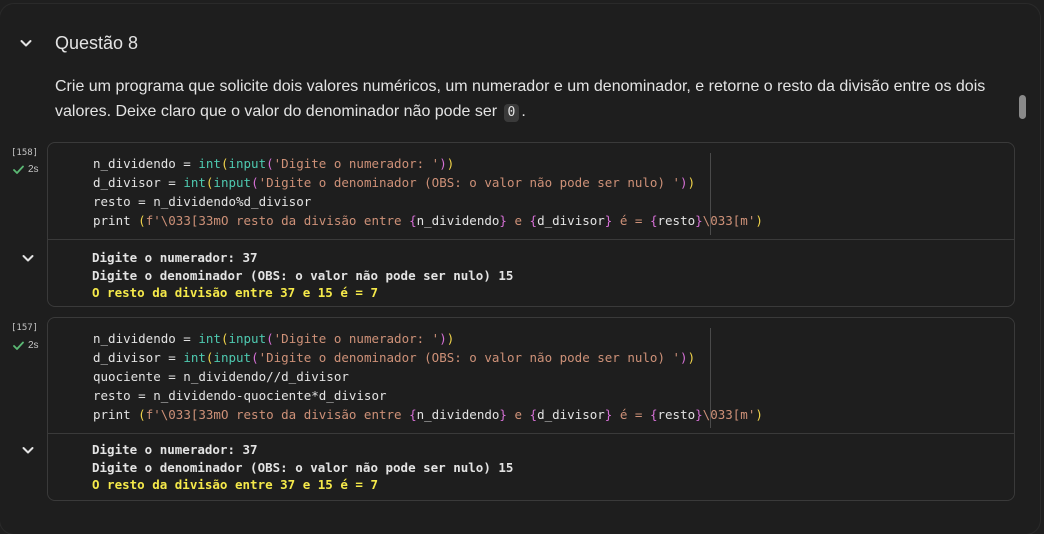 The height and width of the screenshot is (534, 1044). Describe the element at coordinates (240, 395) in the screenshot. I see `code-line: resto = n_dividendo-quociente*d_divisor` at that location.